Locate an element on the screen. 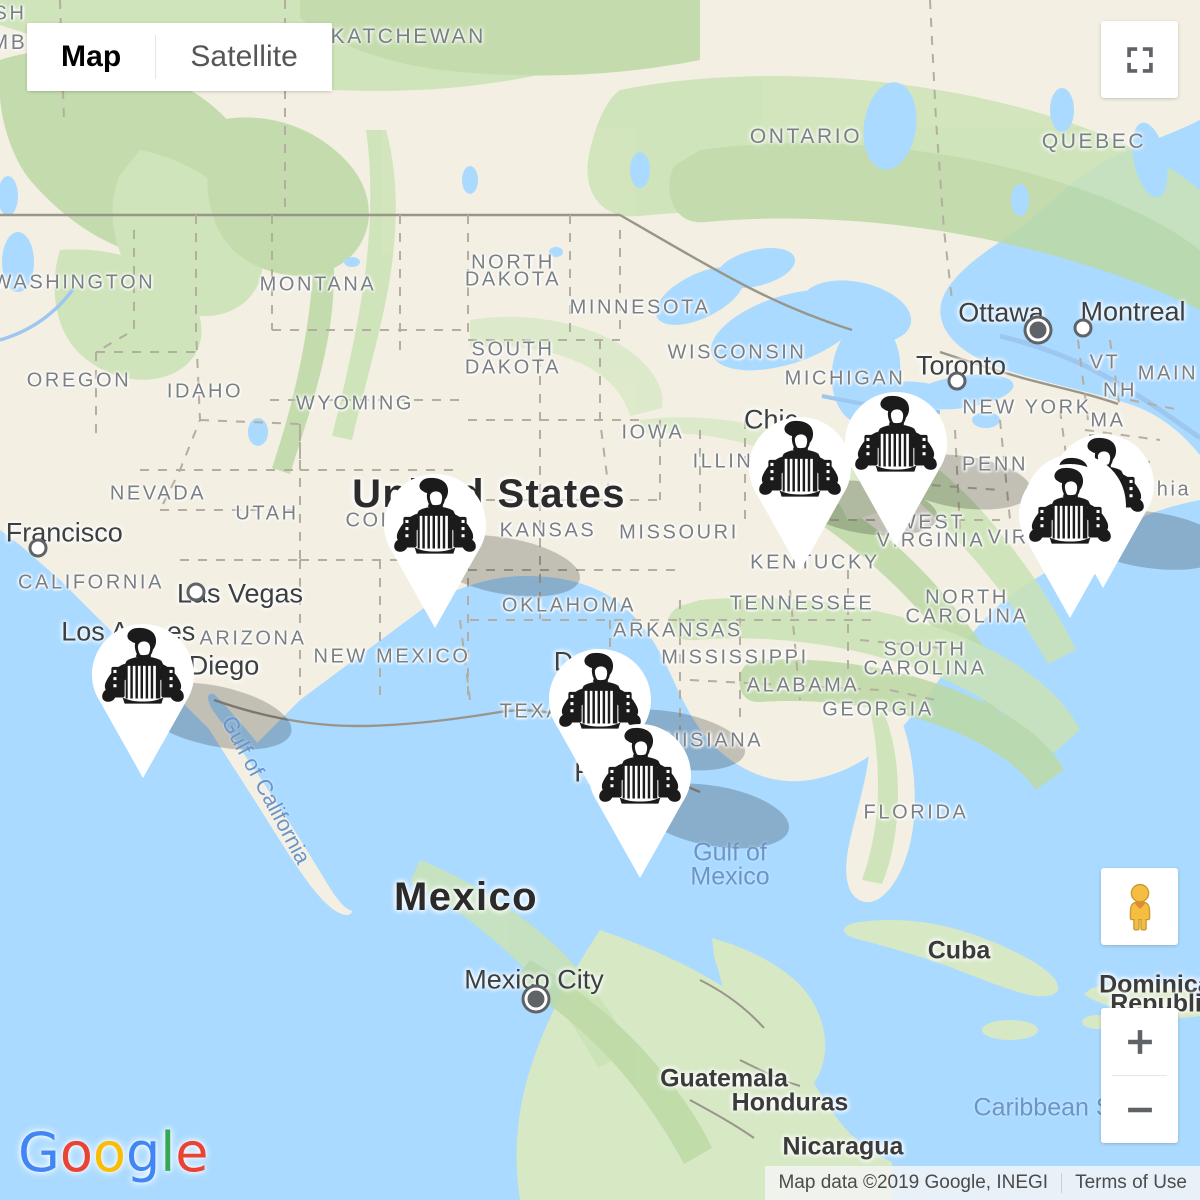 This screenshot has width=1200, height=1200. map-label-state-26: CALIFORNIA is located at coordinates (91, 582).